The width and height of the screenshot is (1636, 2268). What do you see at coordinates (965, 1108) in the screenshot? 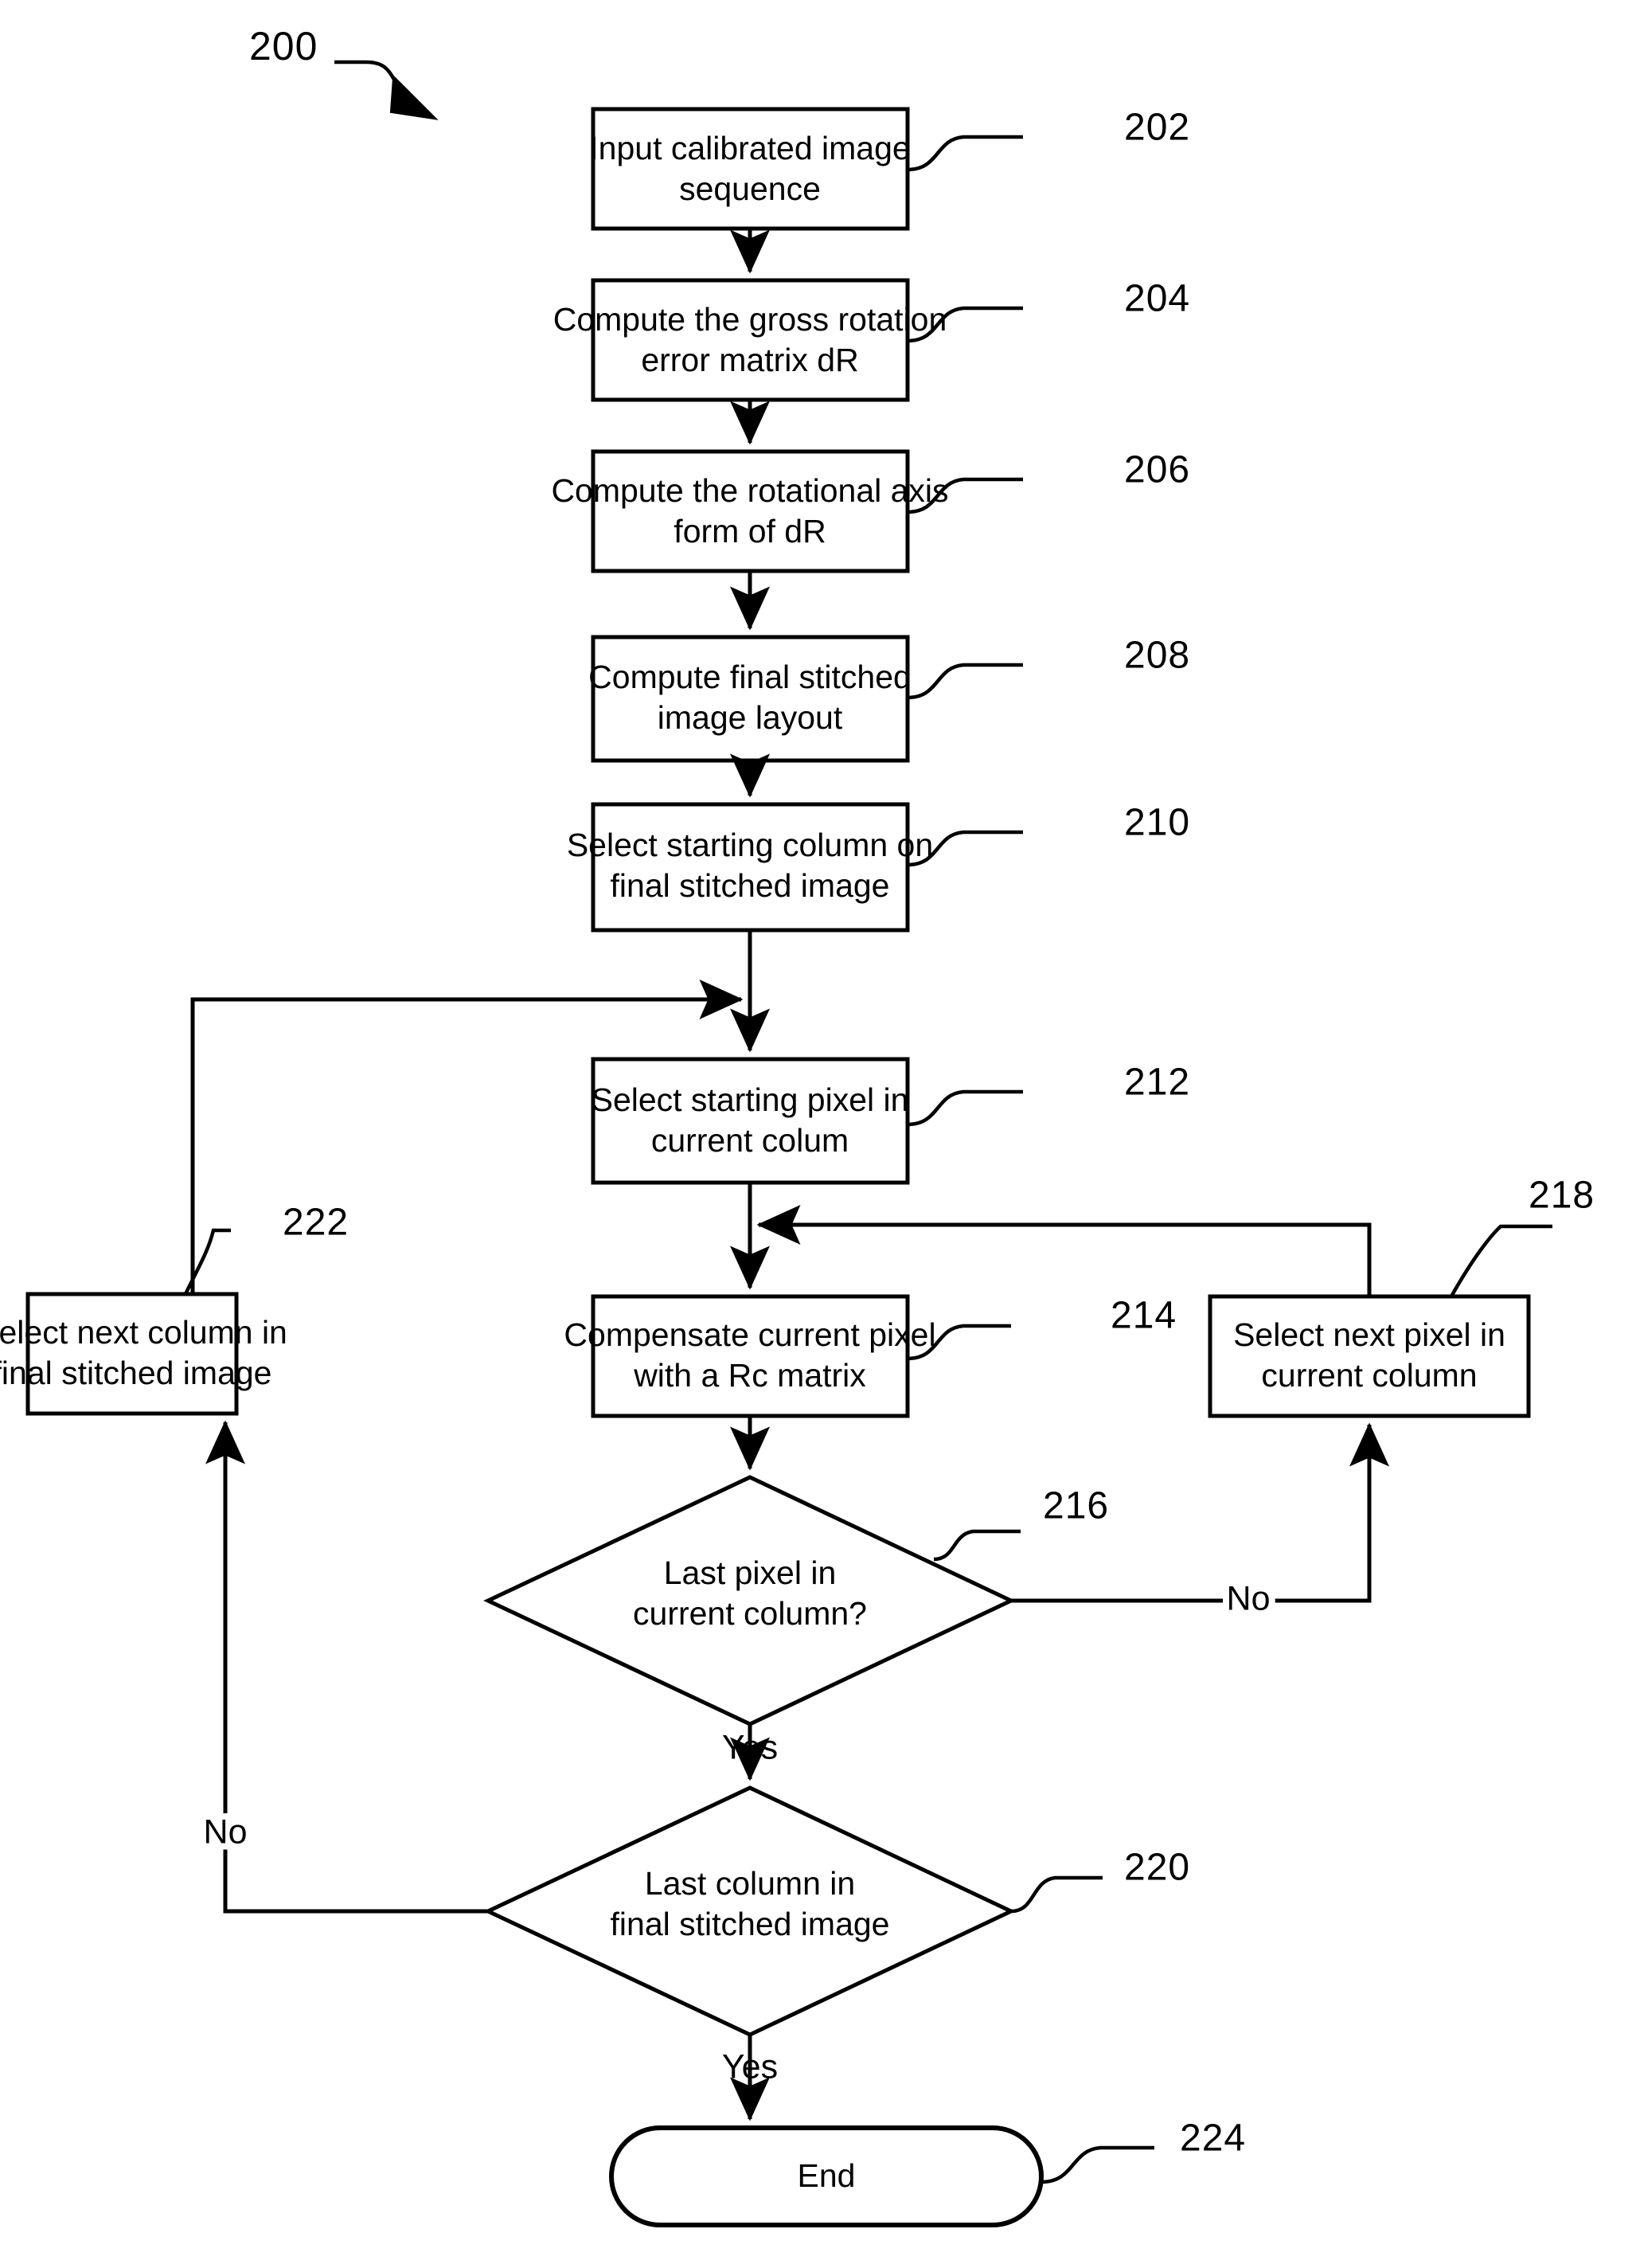
I see `node-212-leader` at bounding box center [965, 1108].